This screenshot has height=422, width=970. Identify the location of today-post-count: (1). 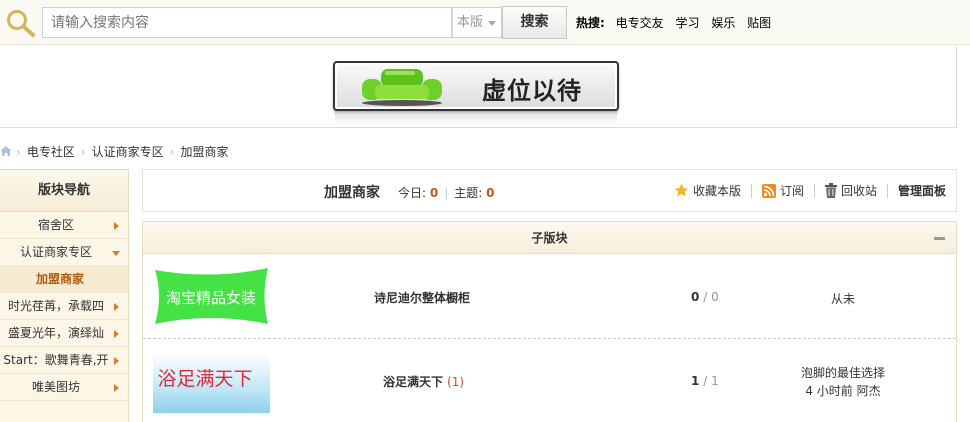
(456, 382).